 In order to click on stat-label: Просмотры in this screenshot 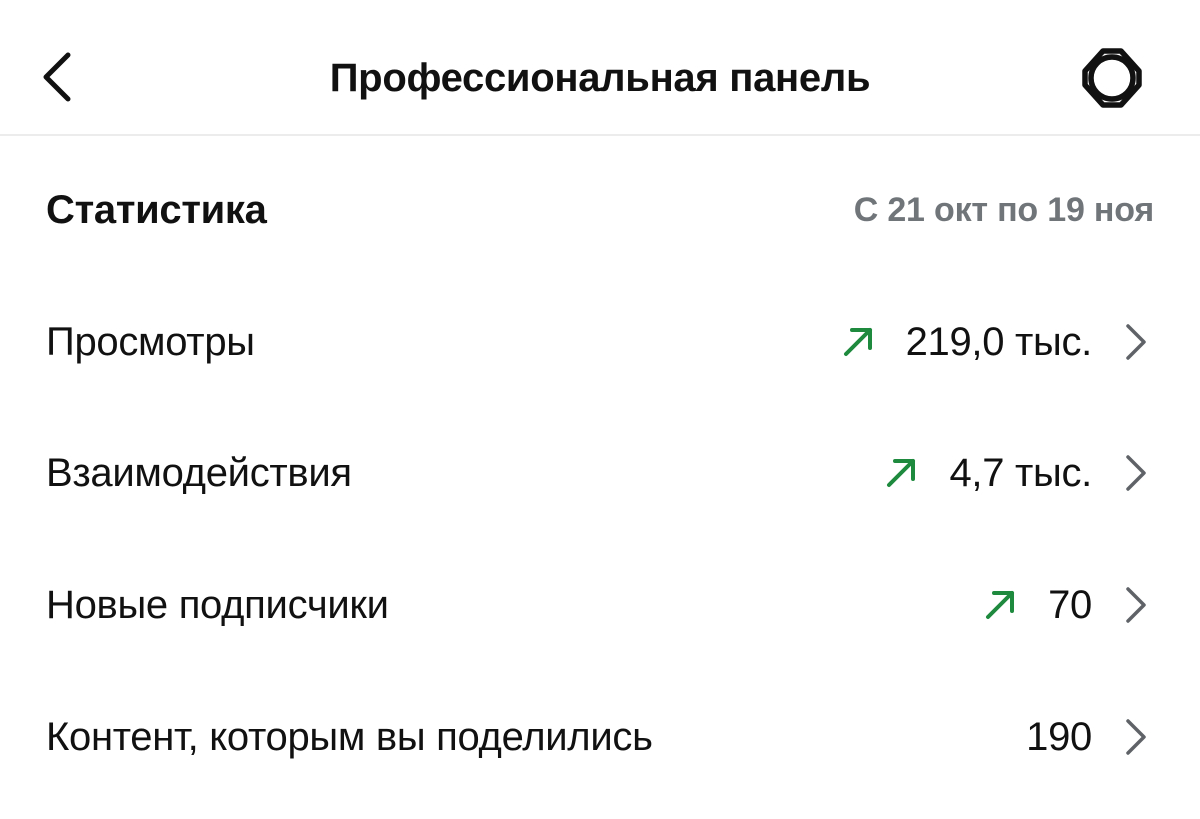, I will do `click(150, 341)`.